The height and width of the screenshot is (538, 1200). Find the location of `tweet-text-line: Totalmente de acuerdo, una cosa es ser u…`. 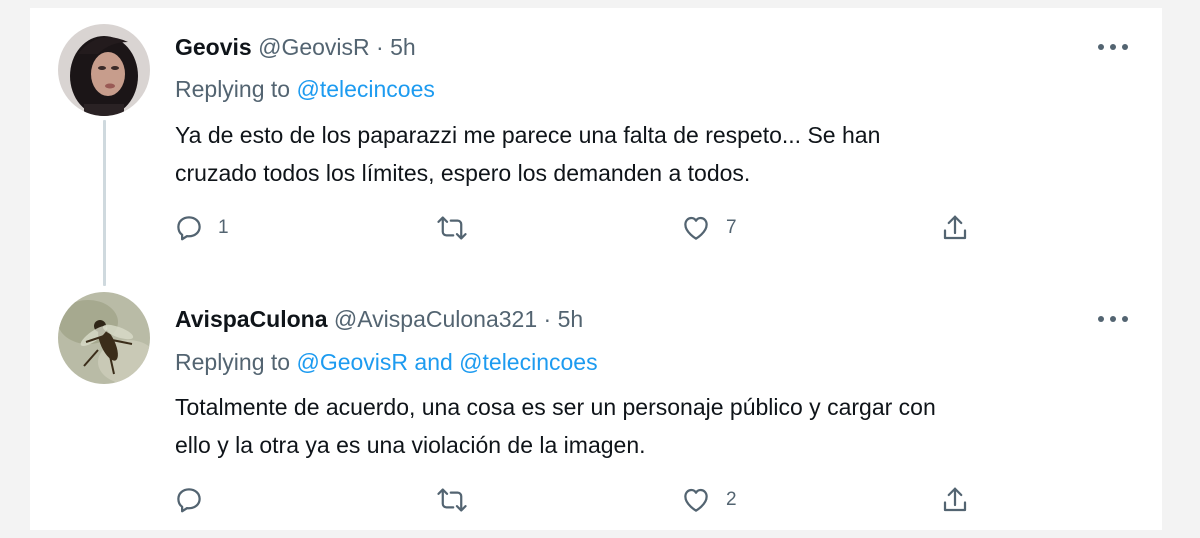

tweet-text-line: Totalmente de acuerdo, una cosa es ser u… is located at coordinates (555, 407).